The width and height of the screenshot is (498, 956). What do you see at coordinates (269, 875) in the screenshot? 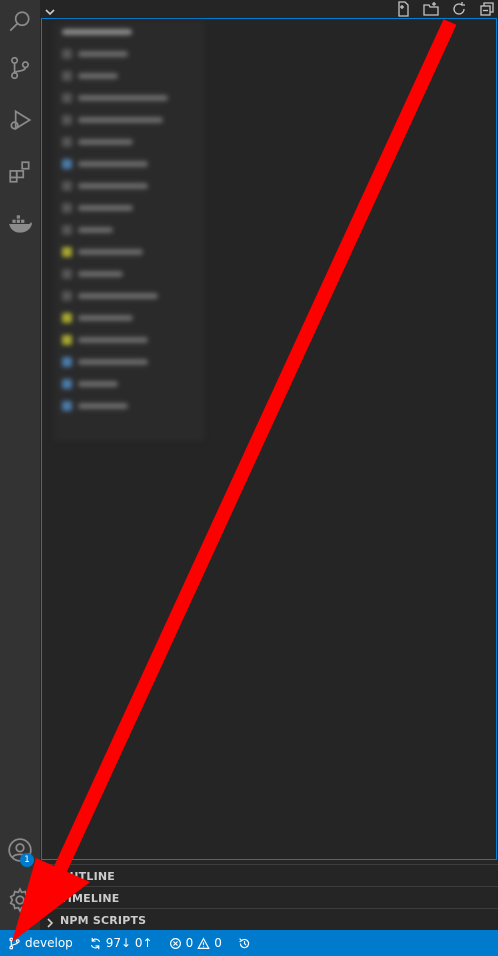
I see `outline-section: OUTLINE` at bounding box center [269, 875].